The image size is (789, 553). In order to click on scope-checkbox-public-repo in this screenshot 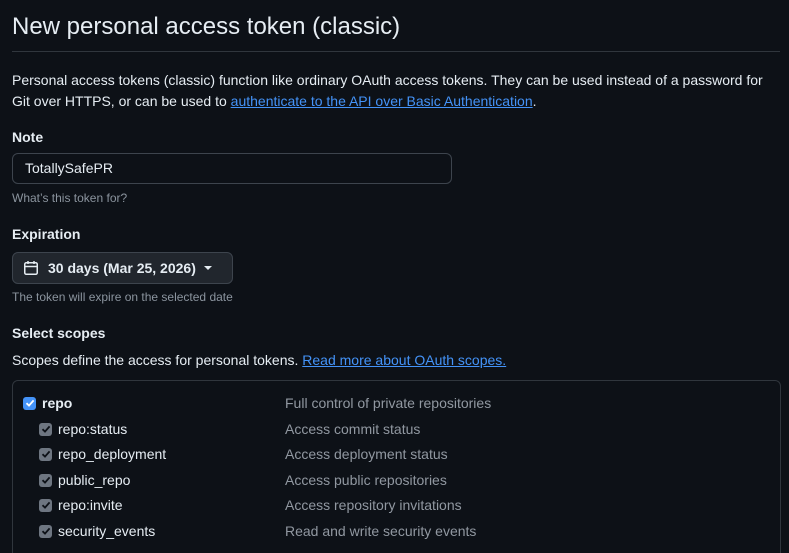, I will do `click(45, 480)`.